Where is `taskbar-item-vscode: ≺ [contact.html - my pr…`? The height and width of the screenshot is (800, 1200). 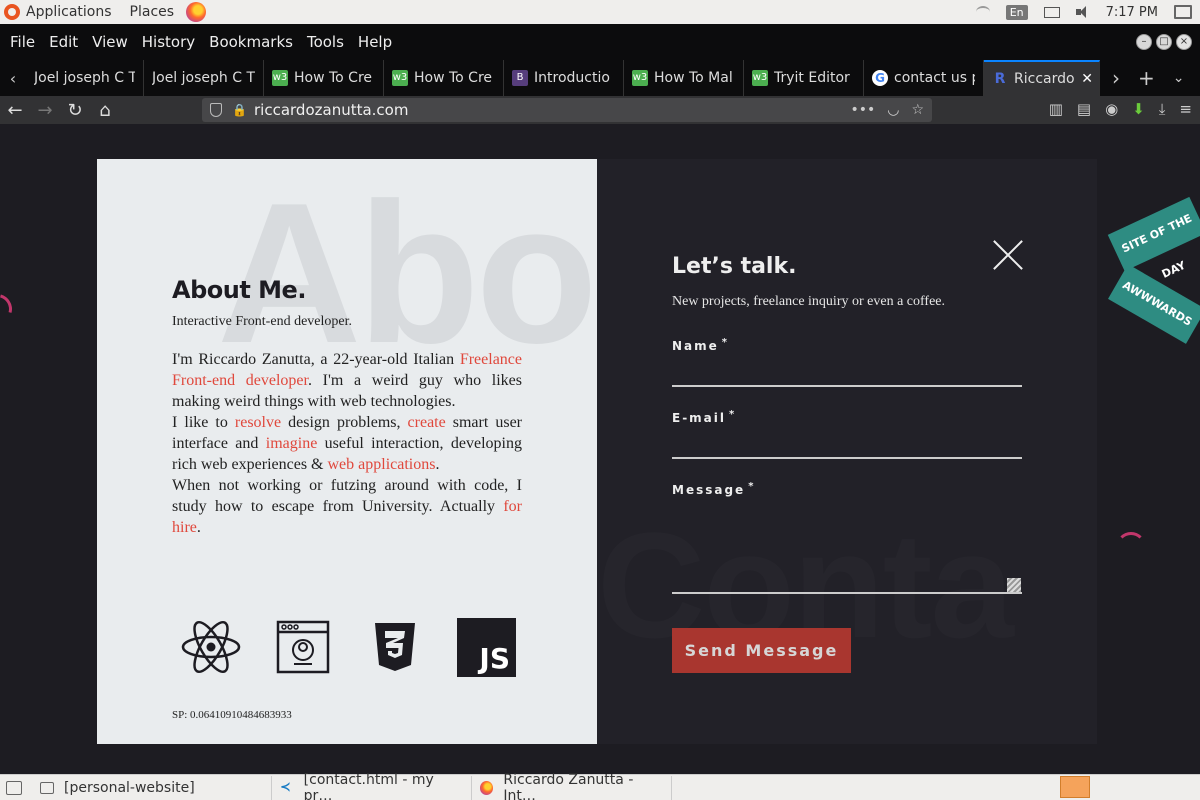 taskbar-item-vscode: ≺ [contact.html - my pr… is located at coordinates (372, 786).